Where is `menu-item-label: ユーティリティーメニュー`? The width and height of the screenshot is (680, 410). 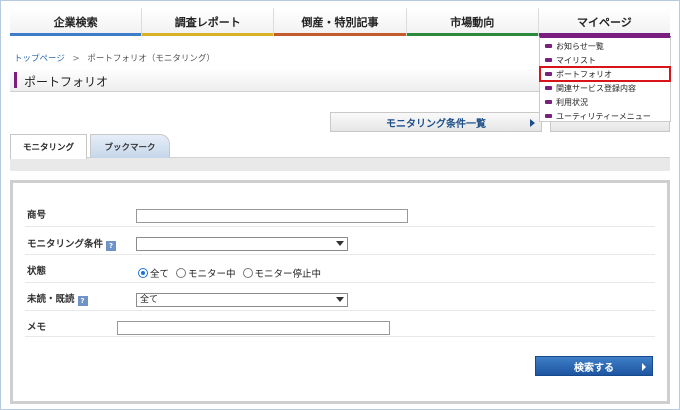 menu-item-label: ユーティリティーメニュー is located at coordinates (603, 116).